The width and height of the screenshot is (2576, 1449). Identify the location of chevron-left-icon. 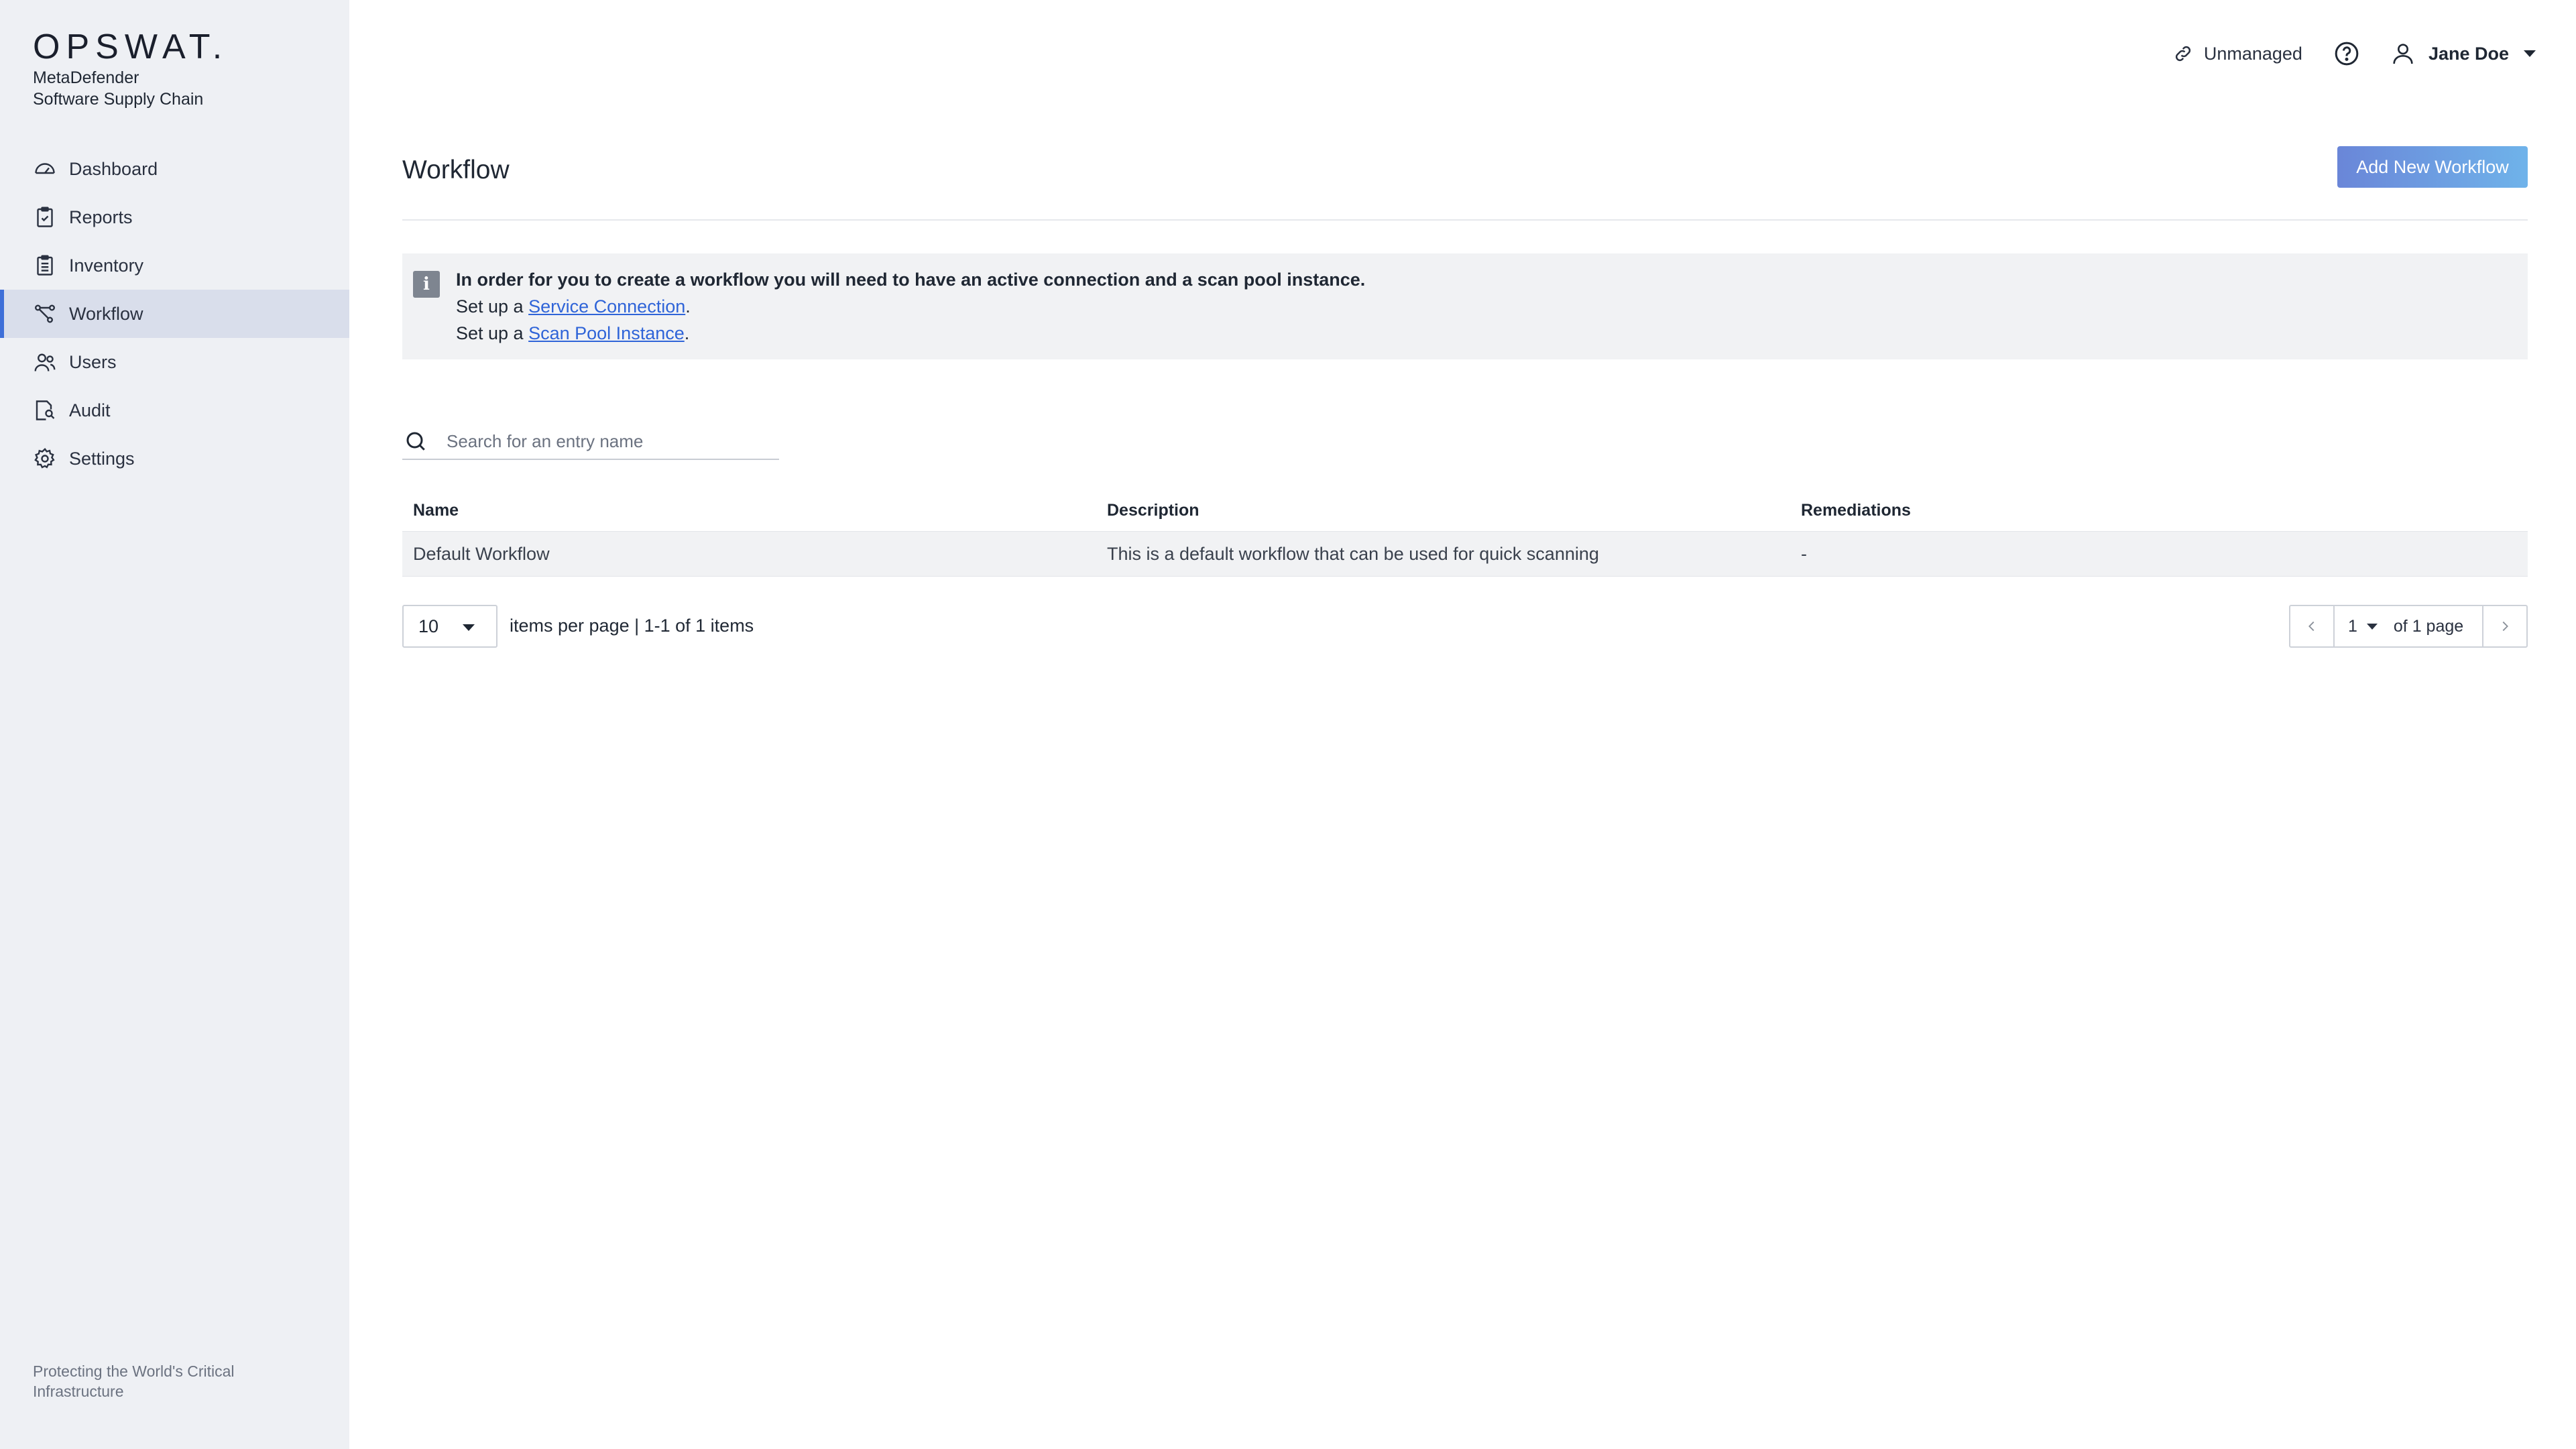
(2311, 627).